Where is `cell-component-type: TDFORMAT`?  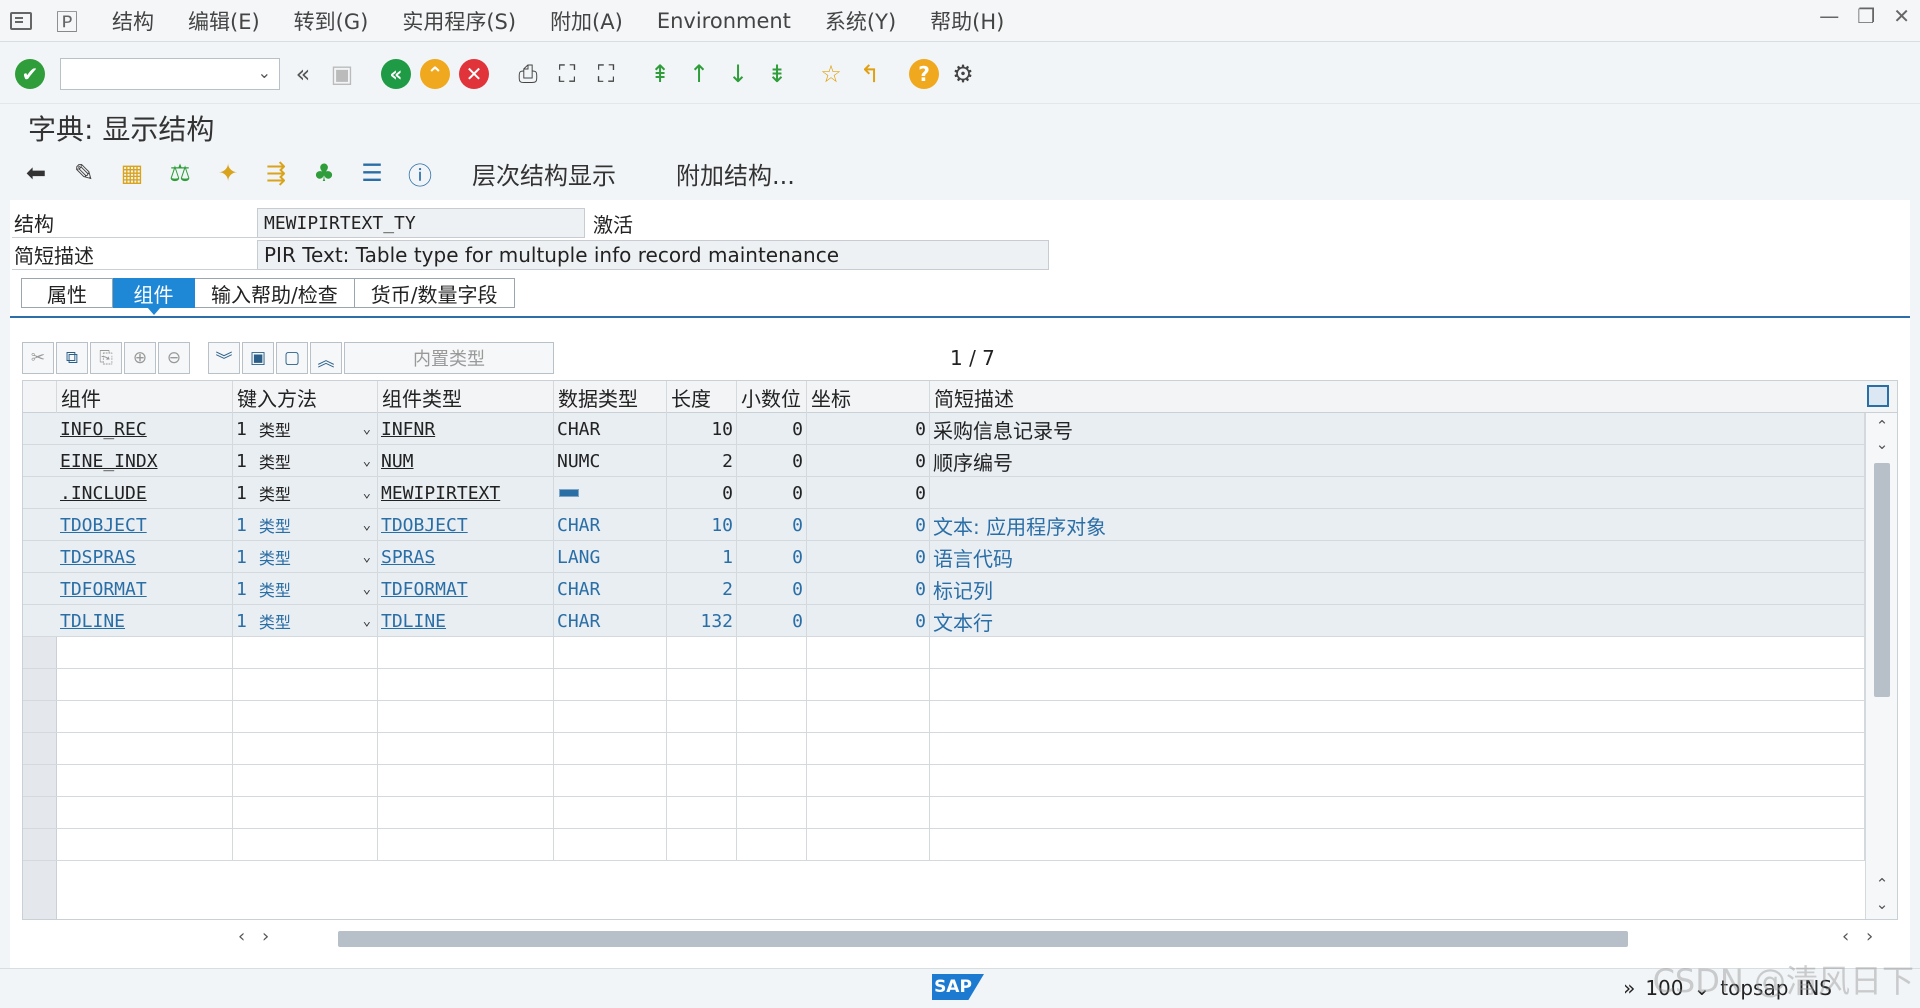 cell-component-type: TDFORMAT is located at coordinates (466, 589).